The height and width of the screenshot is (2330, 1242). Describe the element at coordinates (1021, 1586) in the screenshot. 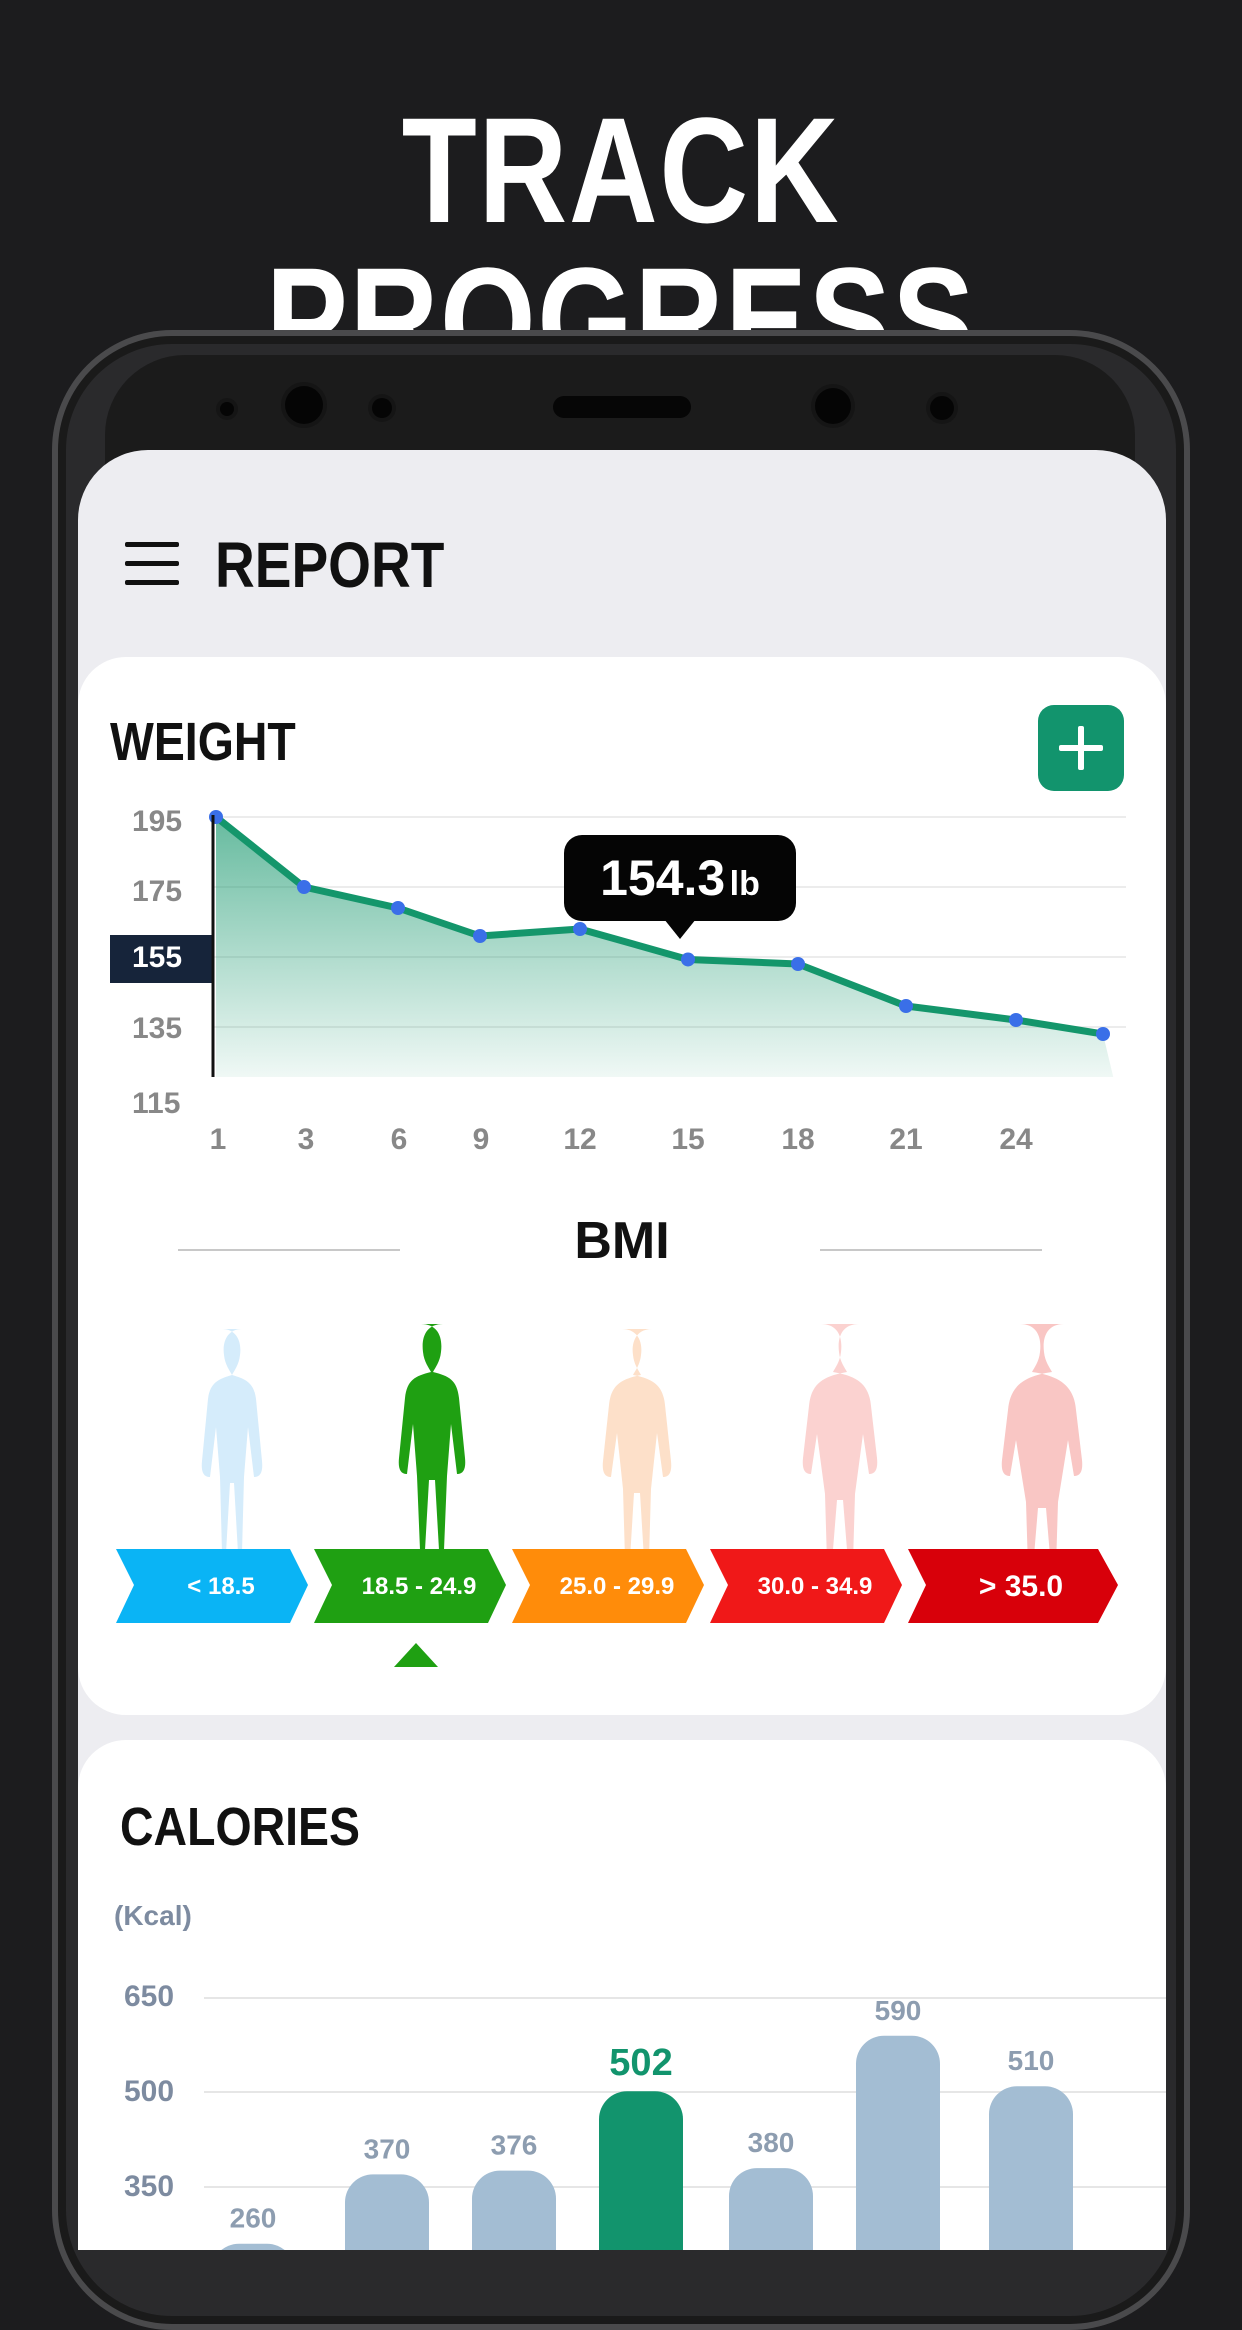

I see `bmi-range-label: > 35.0` at that location.